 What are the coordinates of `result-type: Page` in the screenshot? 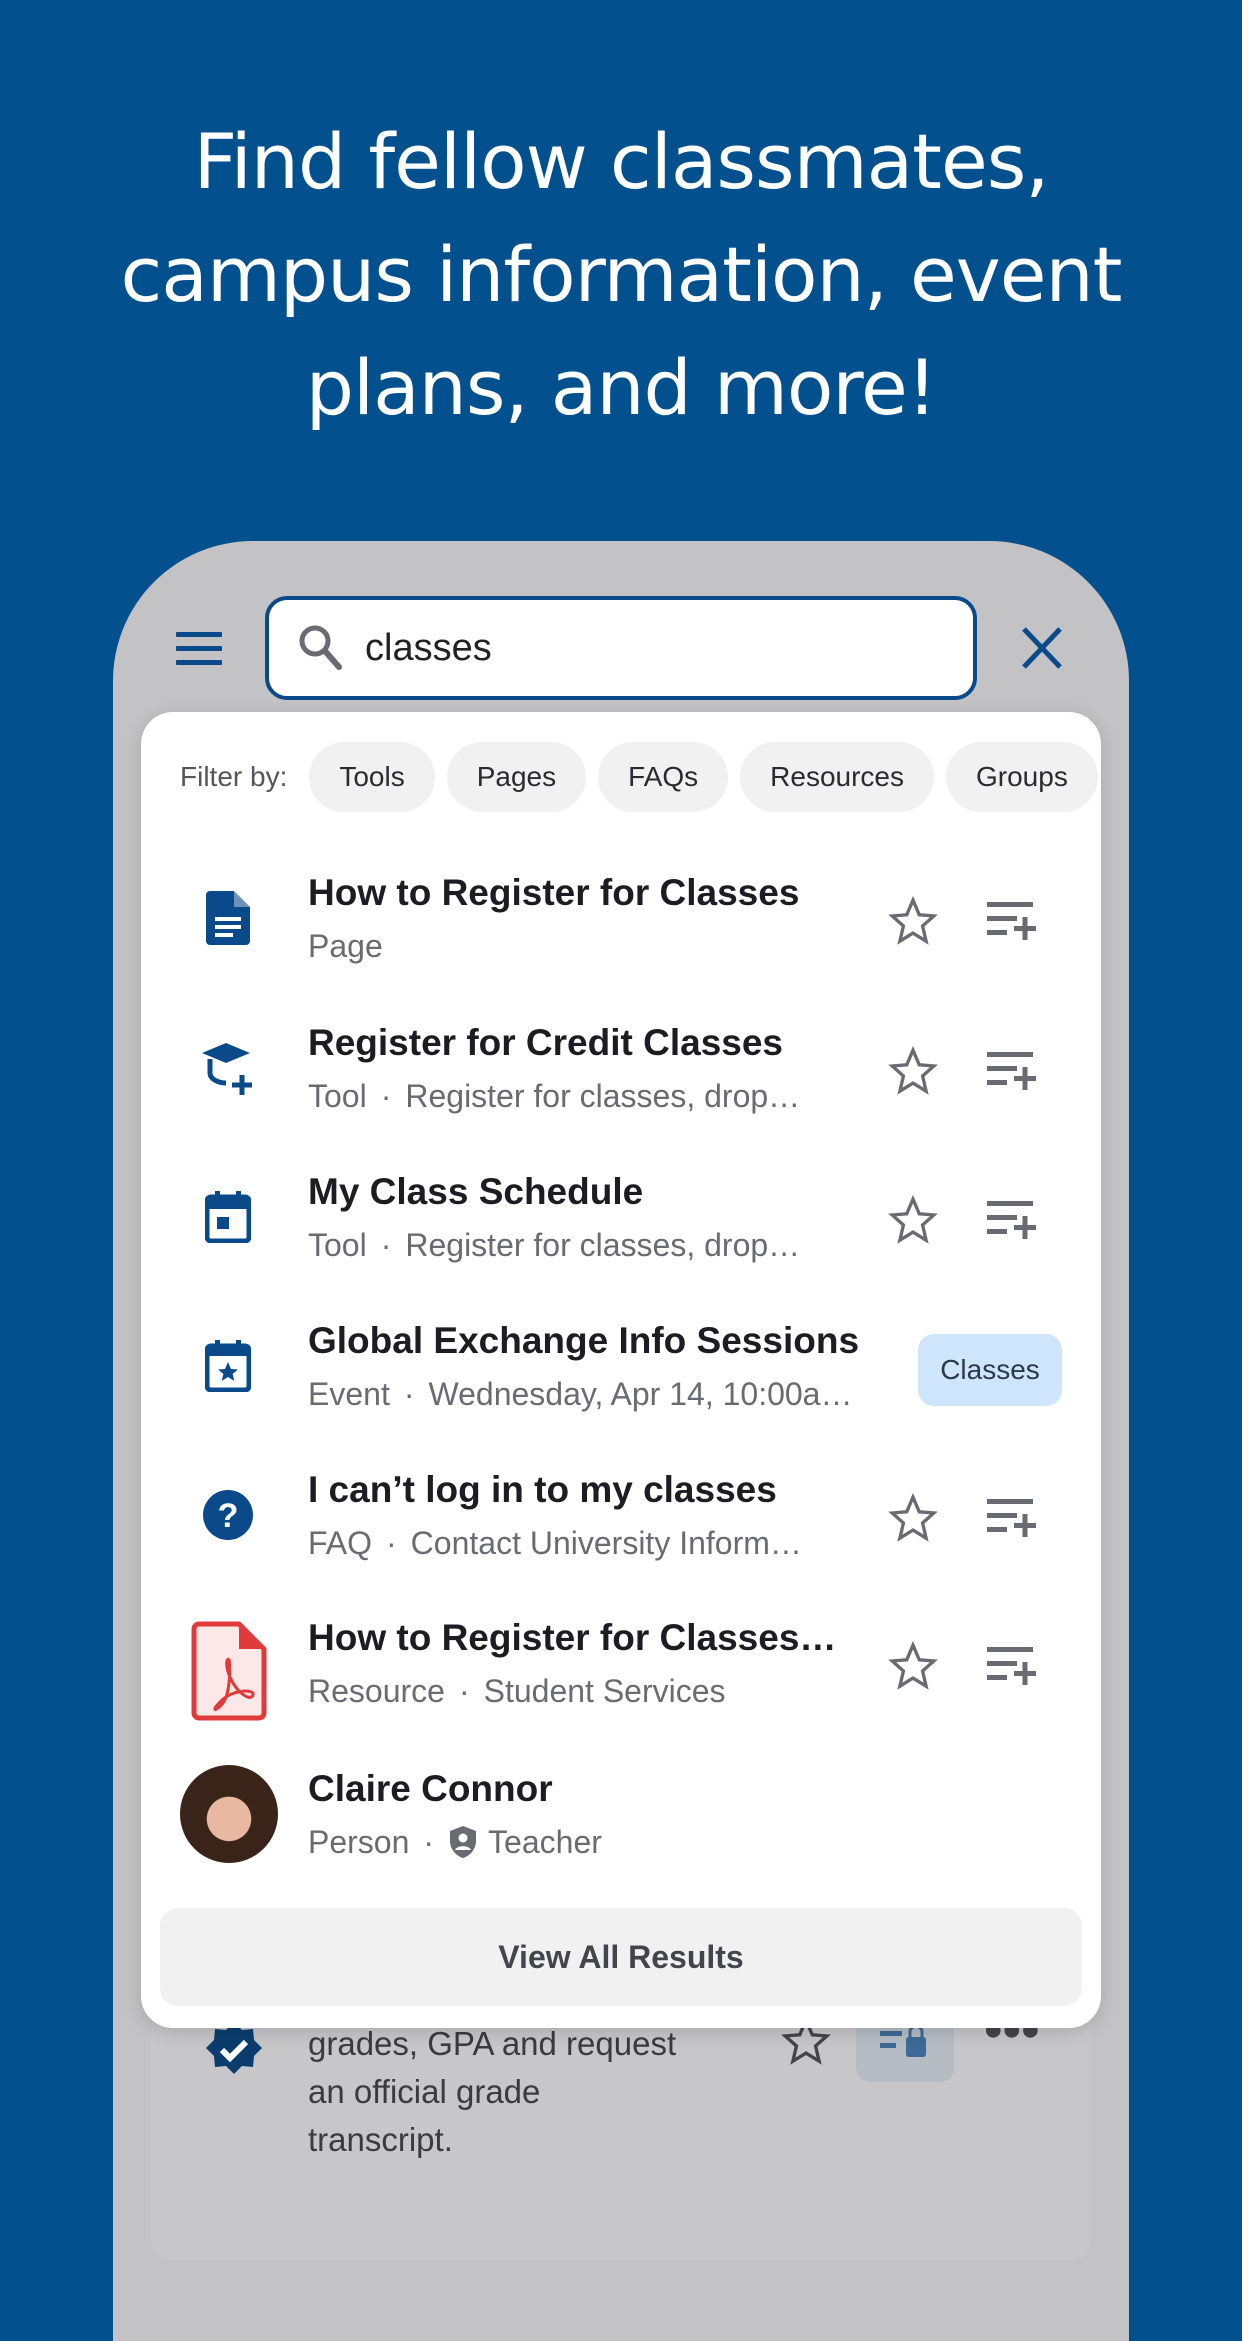 It's located at (345, 946).